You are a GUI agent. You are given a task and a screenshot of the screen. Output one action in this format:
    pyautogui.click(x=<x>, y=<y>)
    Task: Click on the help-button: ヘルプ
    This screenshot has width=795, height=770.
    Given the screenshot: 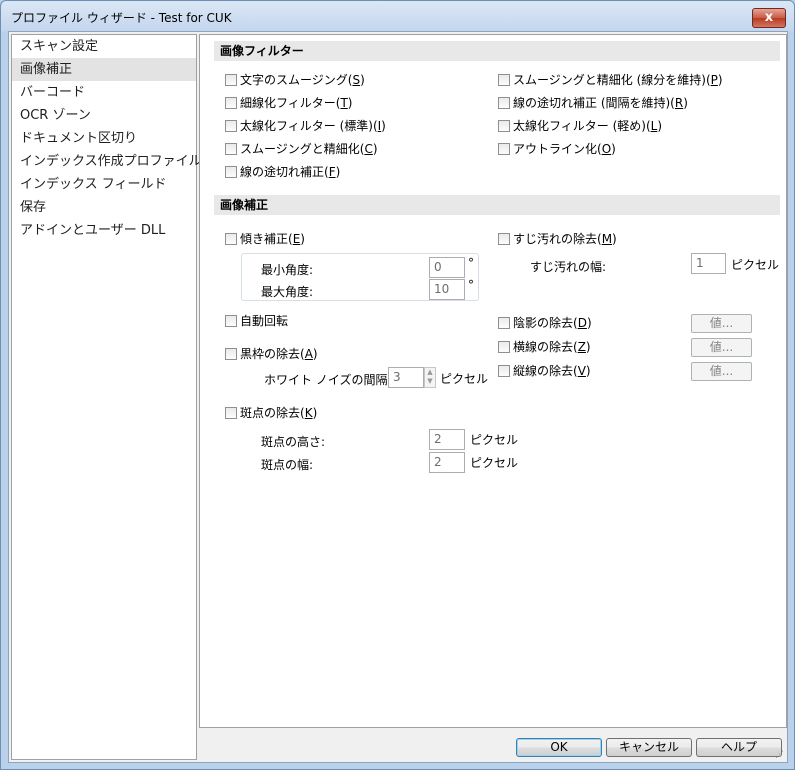 What is the action you would take?
    pyautogui.click(x=739, y=747)
    